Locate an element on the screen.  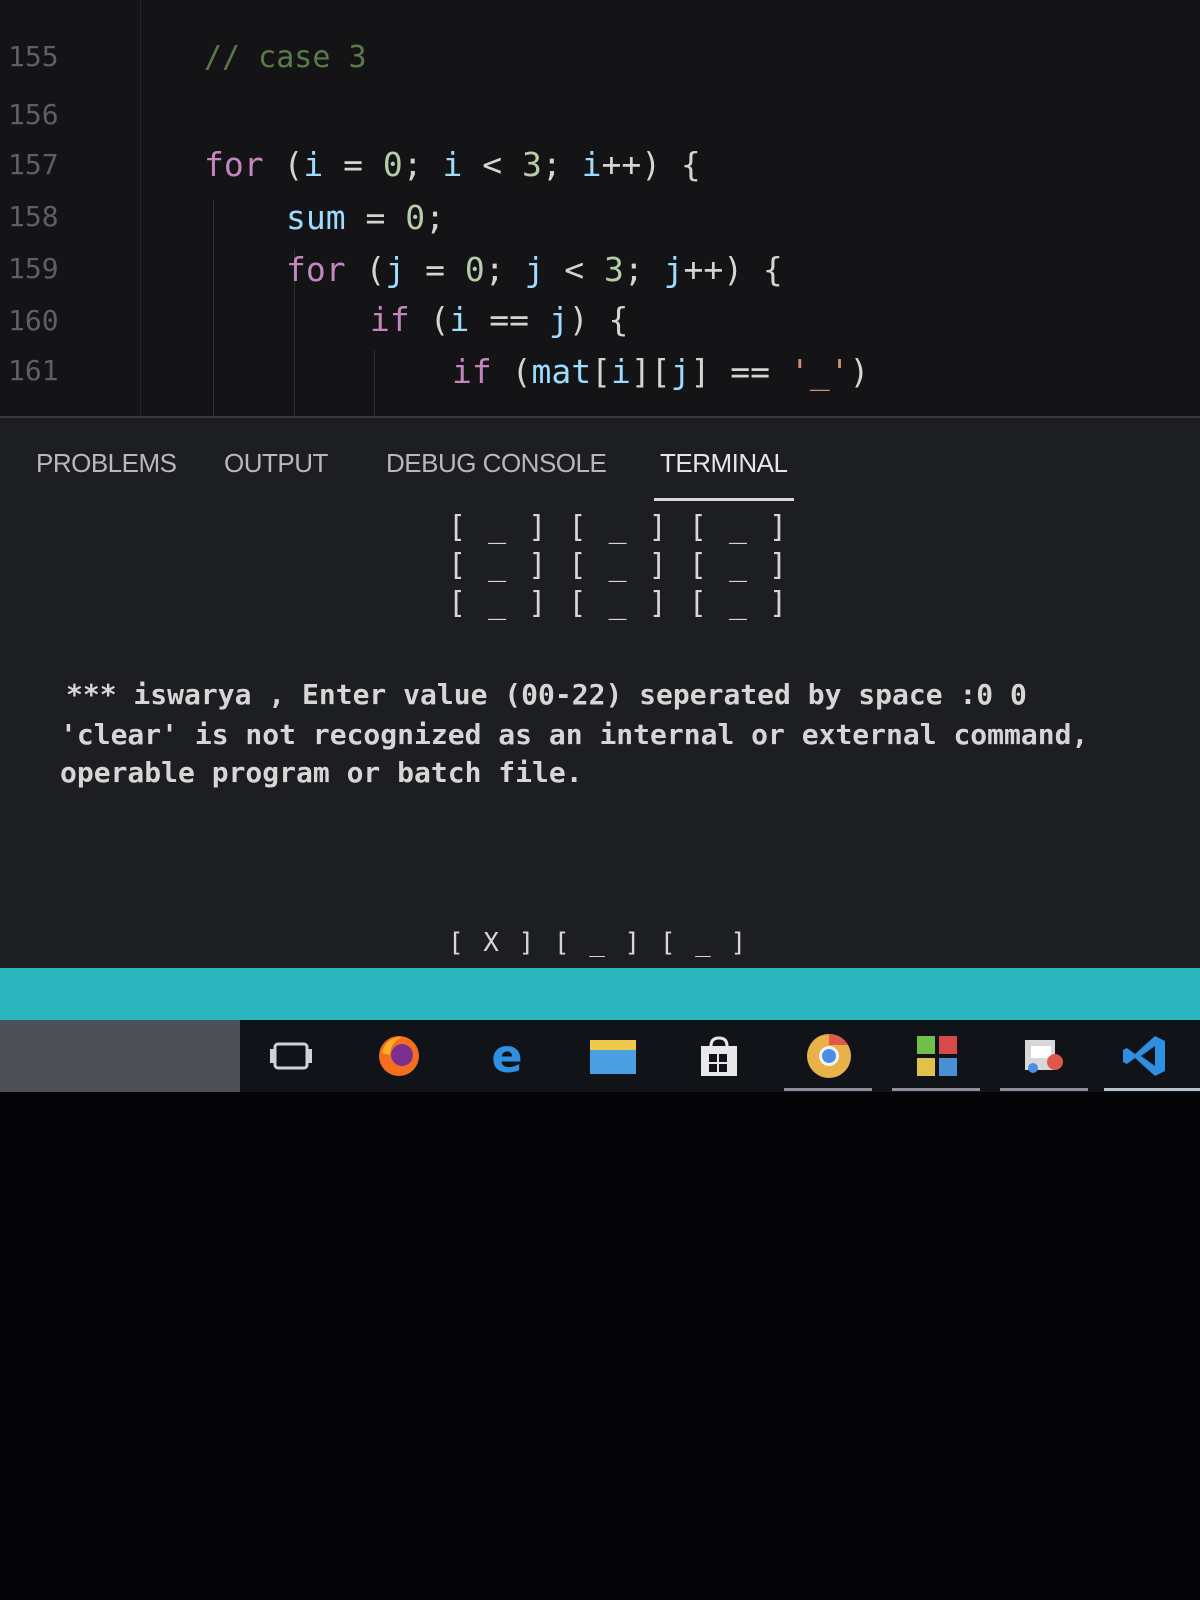
taskbar: e is located at coordinates (600, 1056).